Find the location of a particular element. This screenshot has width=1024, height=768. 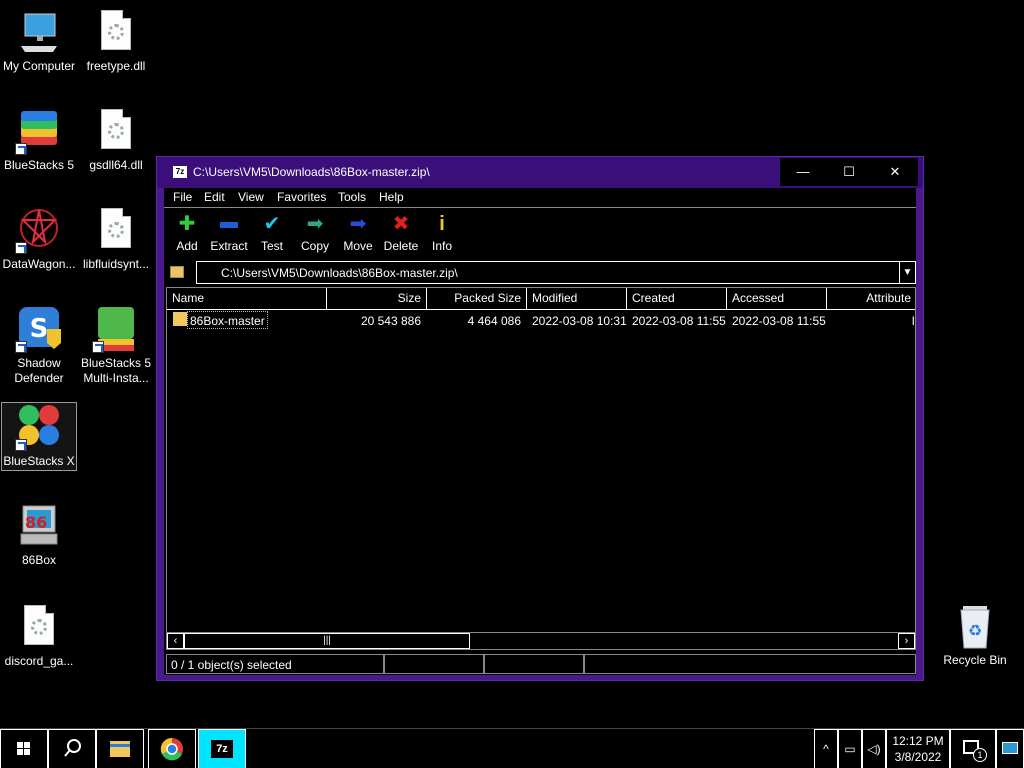

copy-button: ➡ Copy is located at coordinates (315, 233).